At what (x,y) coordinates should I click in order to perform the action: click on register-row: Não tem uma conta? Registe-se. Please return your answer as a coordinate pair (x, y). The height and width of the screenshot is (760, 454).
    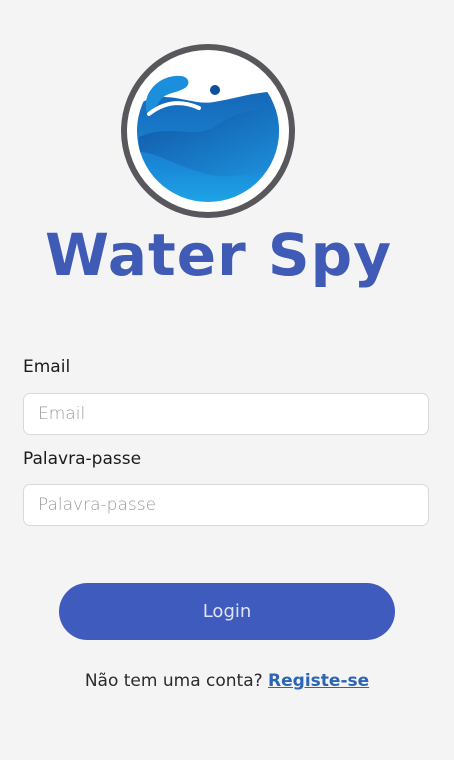
    Looking at the image, I should click on (227, 681).